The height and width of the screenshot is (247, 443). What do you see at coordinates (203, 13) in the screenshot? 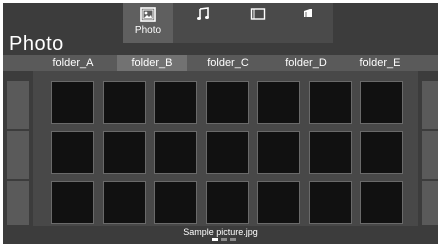
I see `music-note-icon` at bounding box center [203, 13].